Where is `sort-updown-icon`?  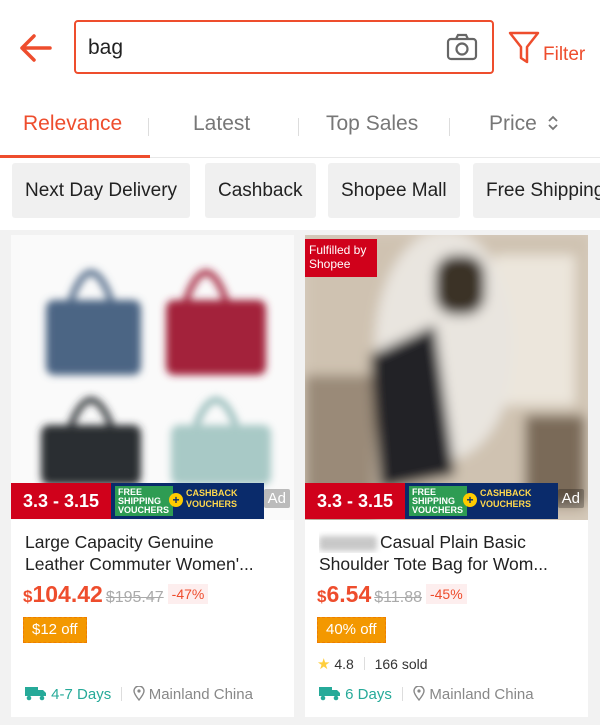
sort-updown-icon is located at coordinates (553, 123).